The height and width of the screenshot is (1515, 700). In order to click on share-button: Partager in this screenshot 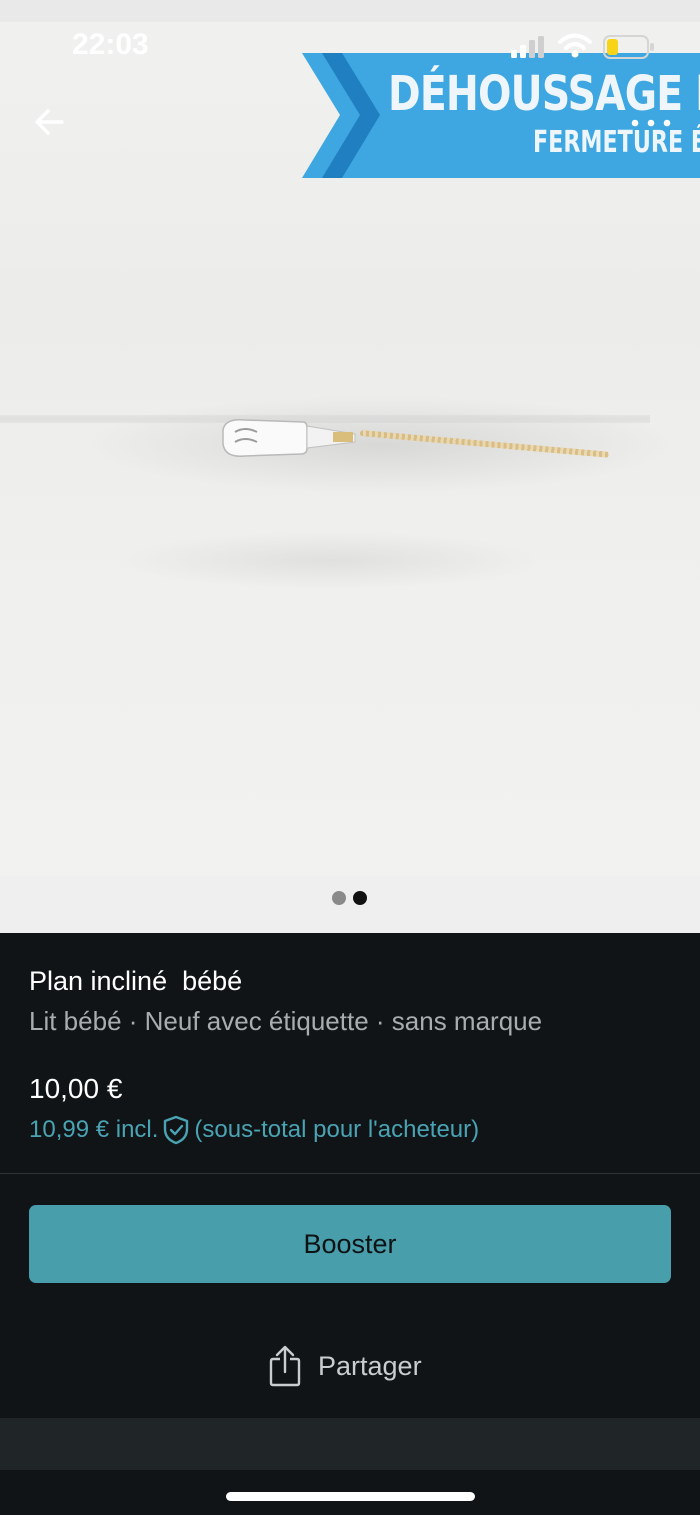, I will do `click(345, 1366)`.